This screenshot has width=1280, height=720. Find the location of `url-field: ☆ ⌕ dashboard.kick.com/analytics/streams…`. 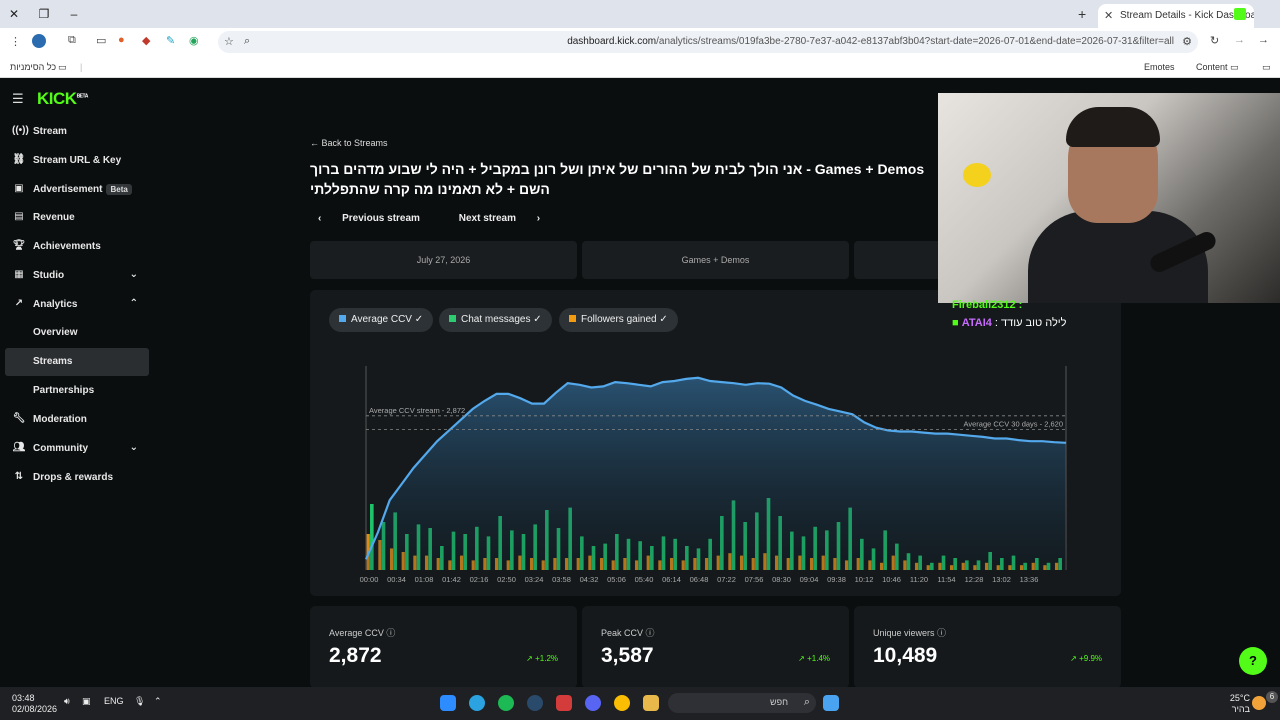

url-field: ☆ ⌕ dashboard.kick.com/analytics/streams… is located at coordinates (708, 42).